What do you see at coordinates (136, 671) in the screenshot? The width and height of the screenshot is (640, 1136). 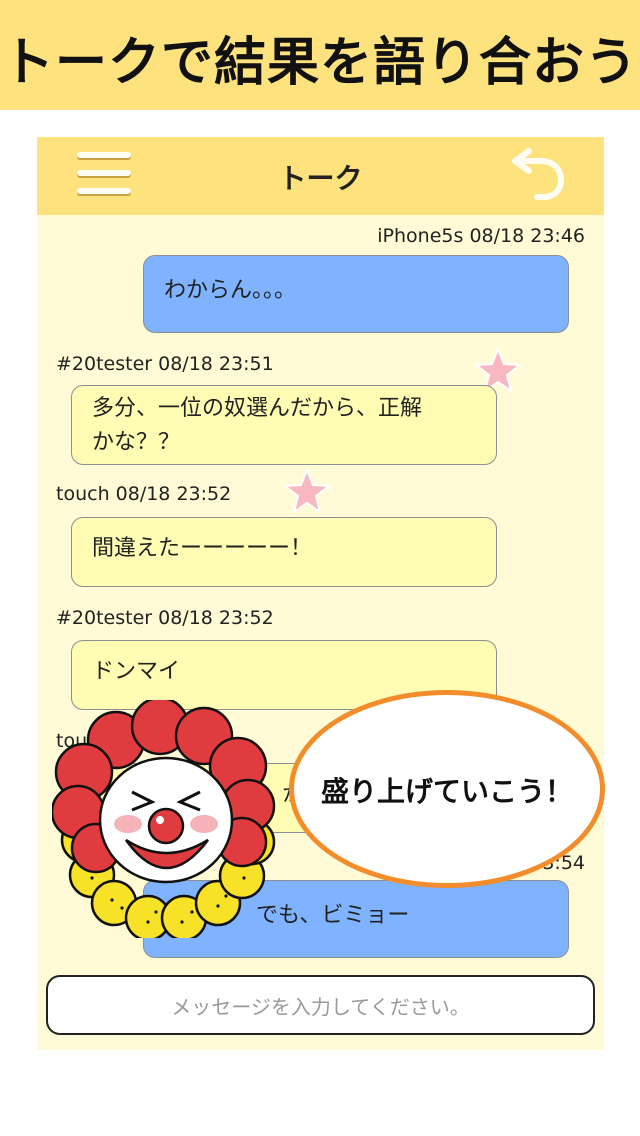 I see `message-text: ドンマイ` at bounding box center [136, 671].